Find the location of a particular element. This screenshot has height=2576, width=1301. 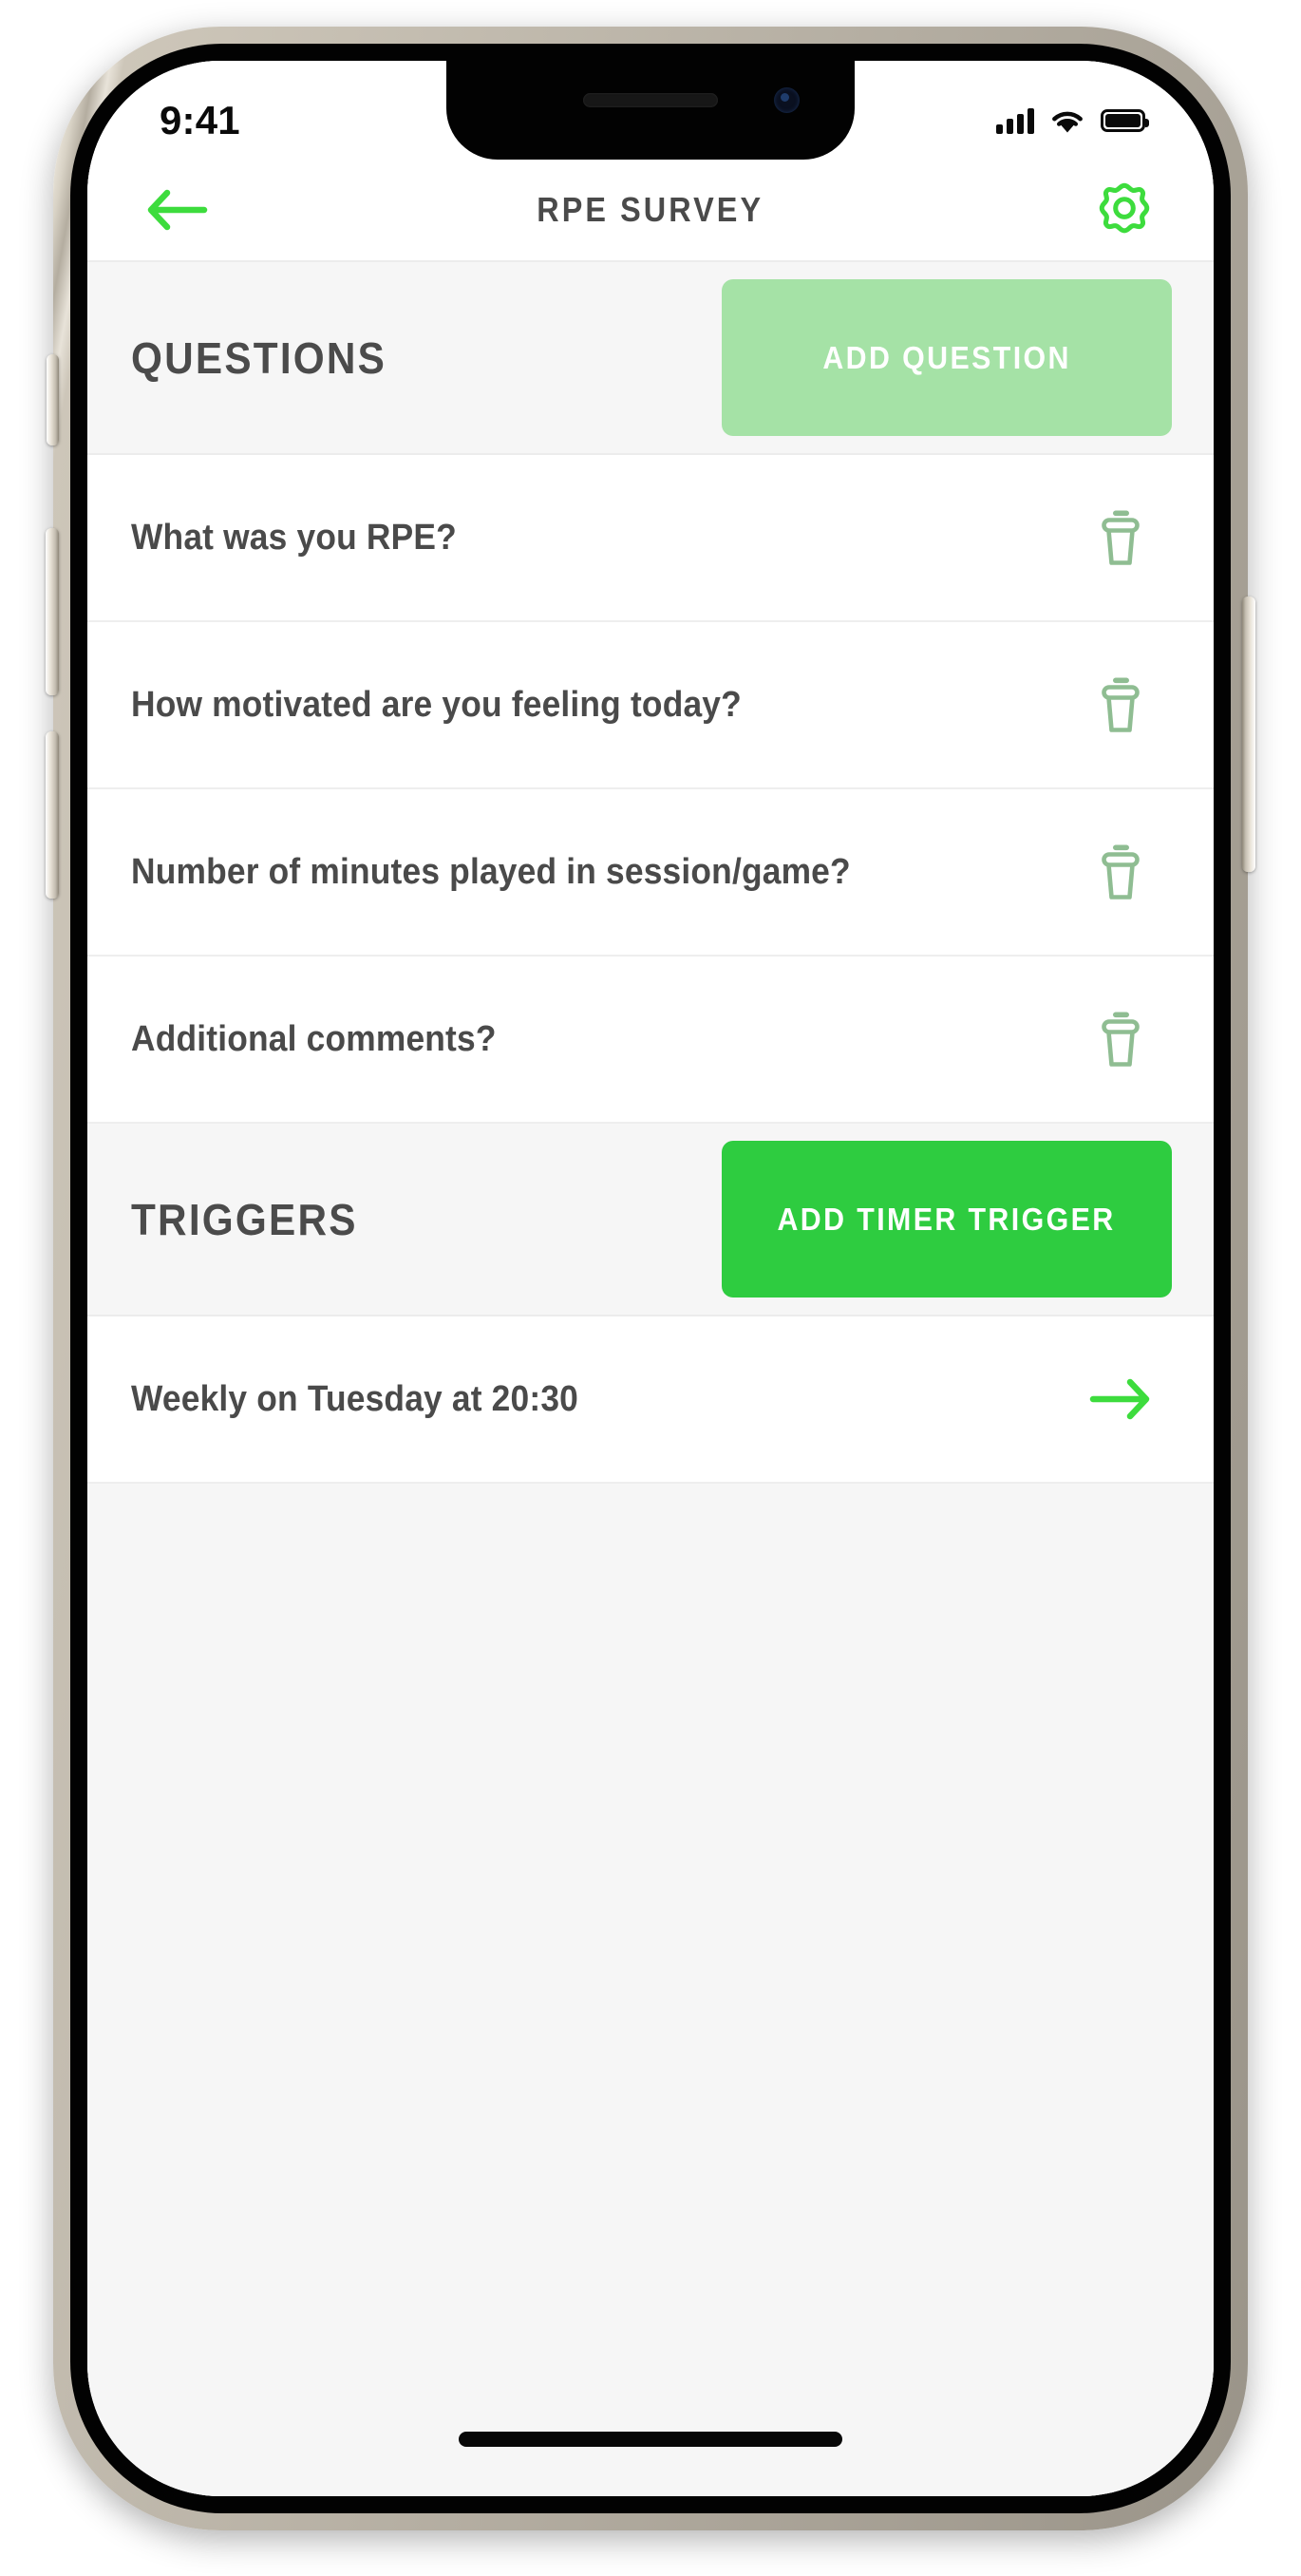

wifi-icon is located at coordinates (1067, 122).